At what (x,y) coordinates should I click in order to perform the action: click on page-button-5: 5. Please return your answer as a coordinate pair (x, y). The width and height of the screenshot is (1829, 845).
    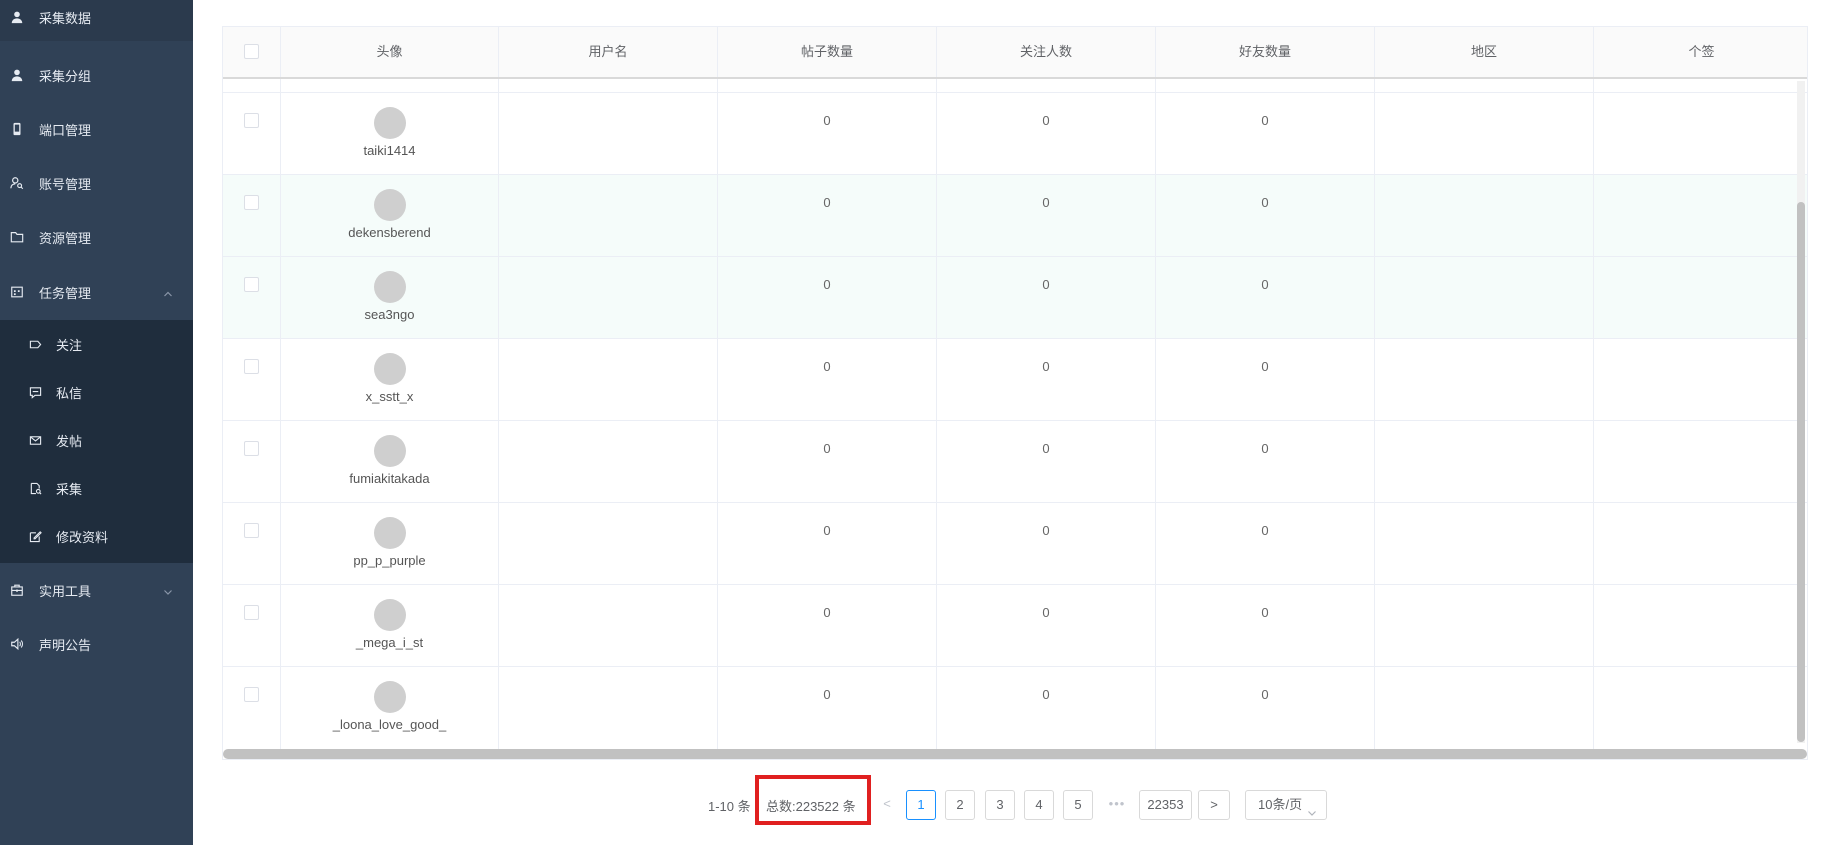
    Looking at the image, I should click on (1078, 805).